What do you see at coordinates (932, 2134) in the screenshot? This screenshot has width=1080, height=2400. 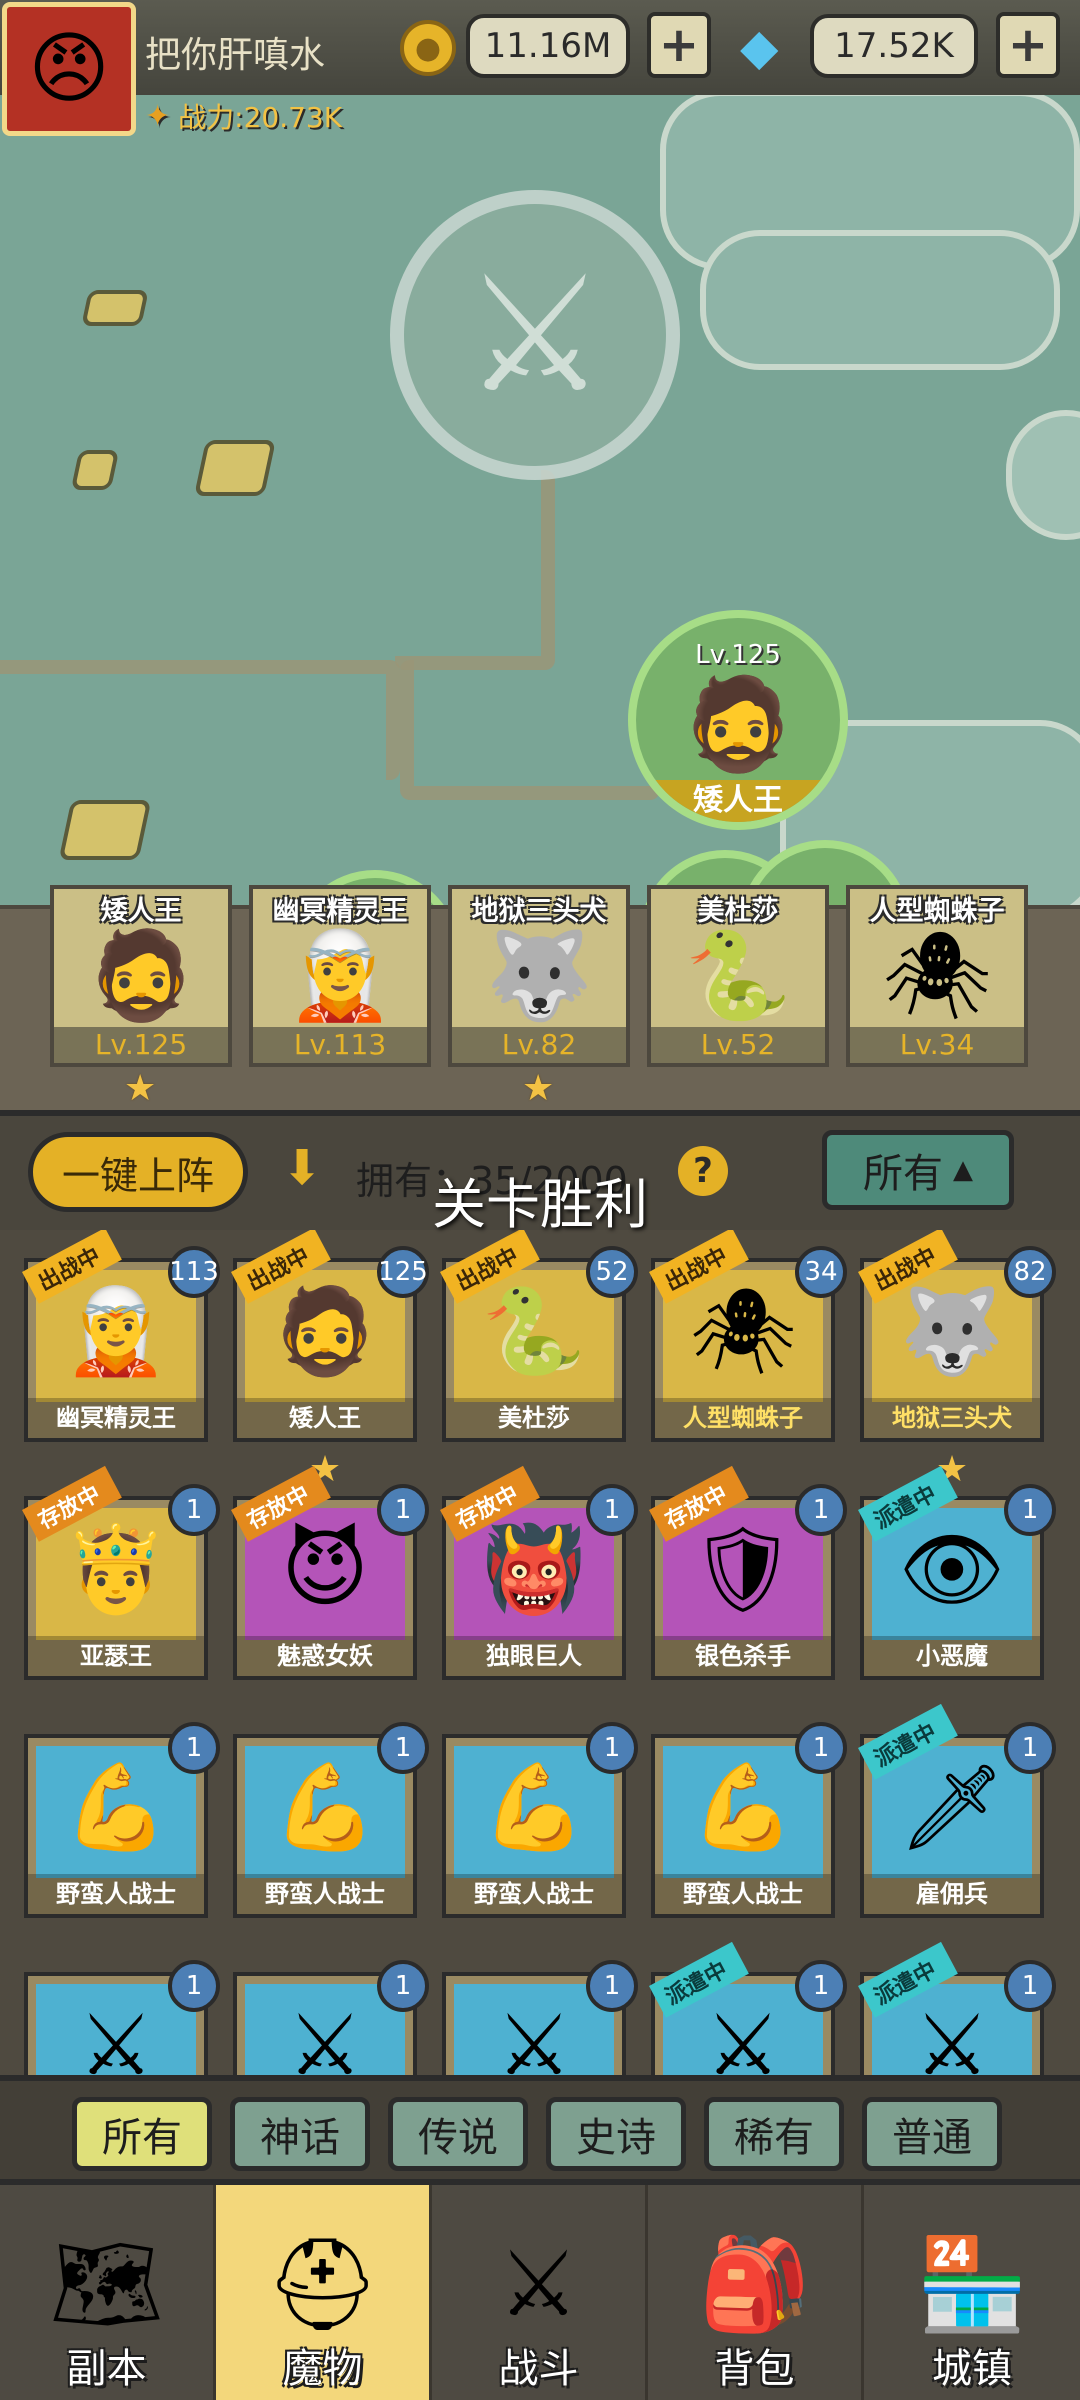 I see `rarity-filter-common: 普通` at bounding box center [932, 2134].